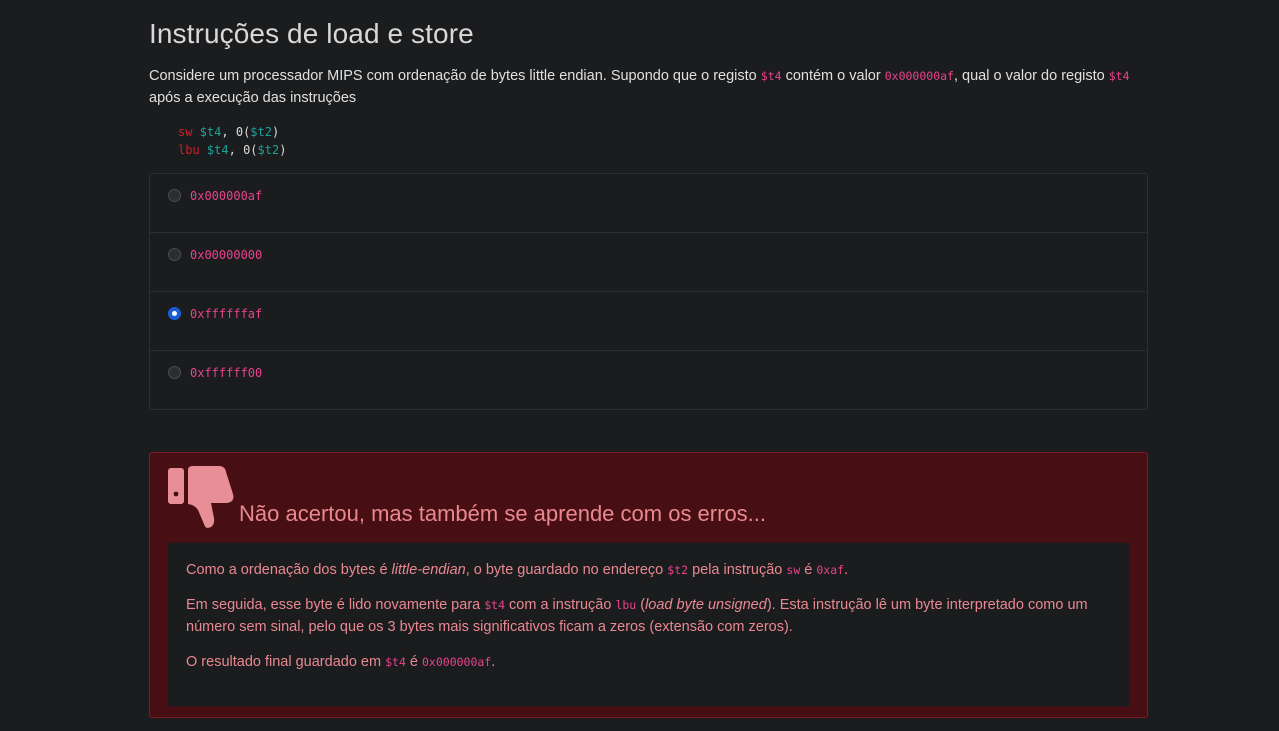  I want to click on answer-option-label: 0x00000000, so click(226, 255).